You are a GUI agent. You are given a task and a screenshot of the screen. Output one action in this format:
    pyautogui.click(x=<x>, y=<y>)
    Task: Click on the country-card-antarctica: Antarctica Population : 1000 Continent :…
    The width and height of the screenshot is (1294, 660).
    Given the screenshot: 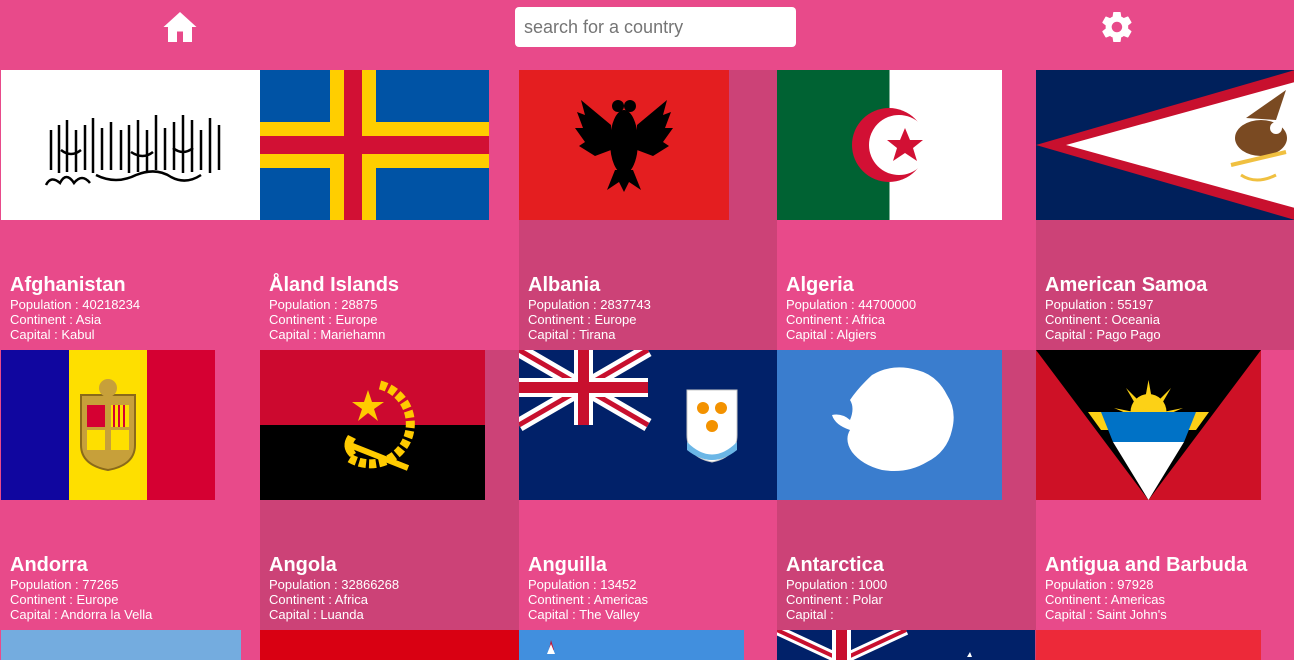 What is the action you would take?
    pyautogui.click(x=906, y=490)
    